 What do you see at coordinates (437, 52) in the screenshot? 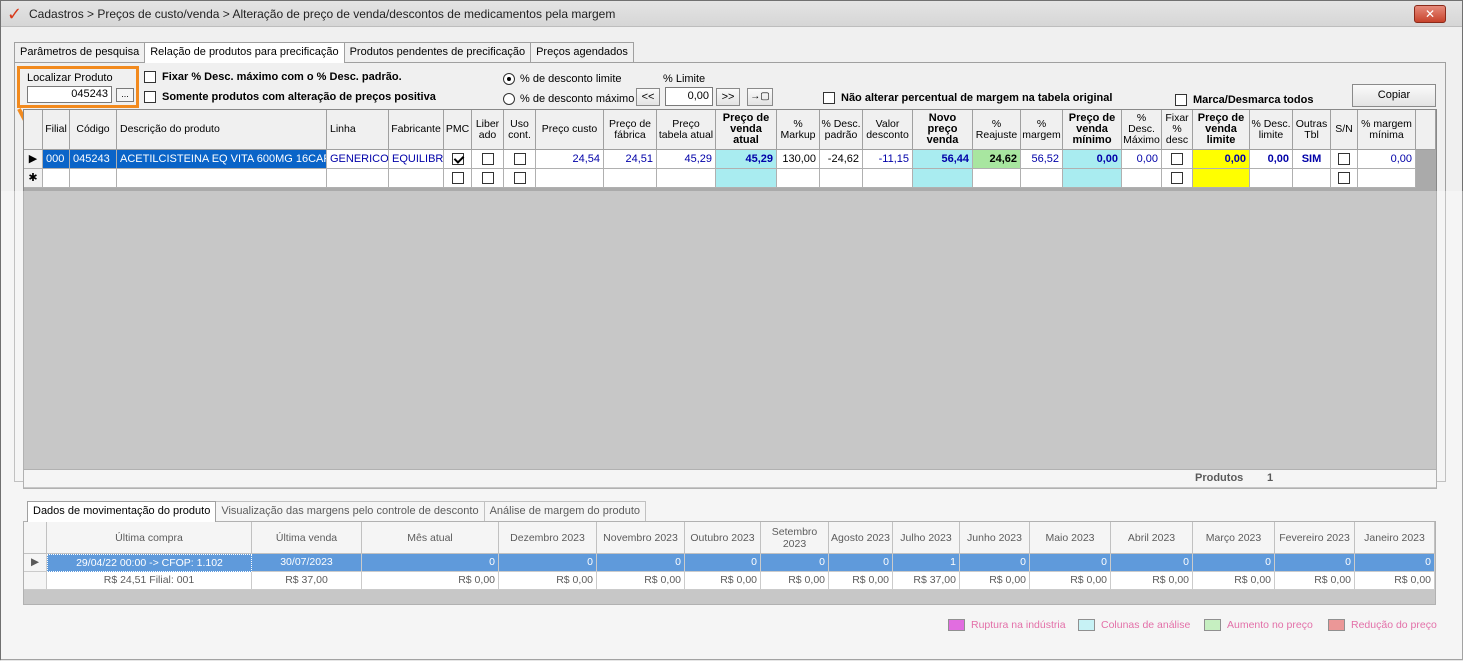
I see `tab-pendentes: Produtos pendentes de precificação` at bounding box center [437, 52].